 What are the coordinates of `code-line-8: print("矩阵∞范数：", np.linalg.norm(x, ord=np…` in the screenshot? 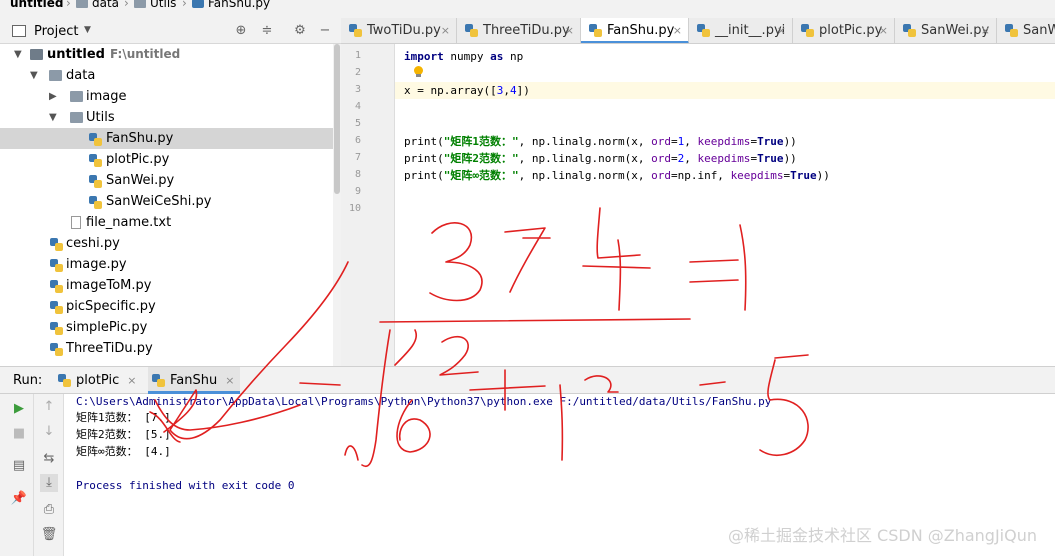 It's located at (617, 175).